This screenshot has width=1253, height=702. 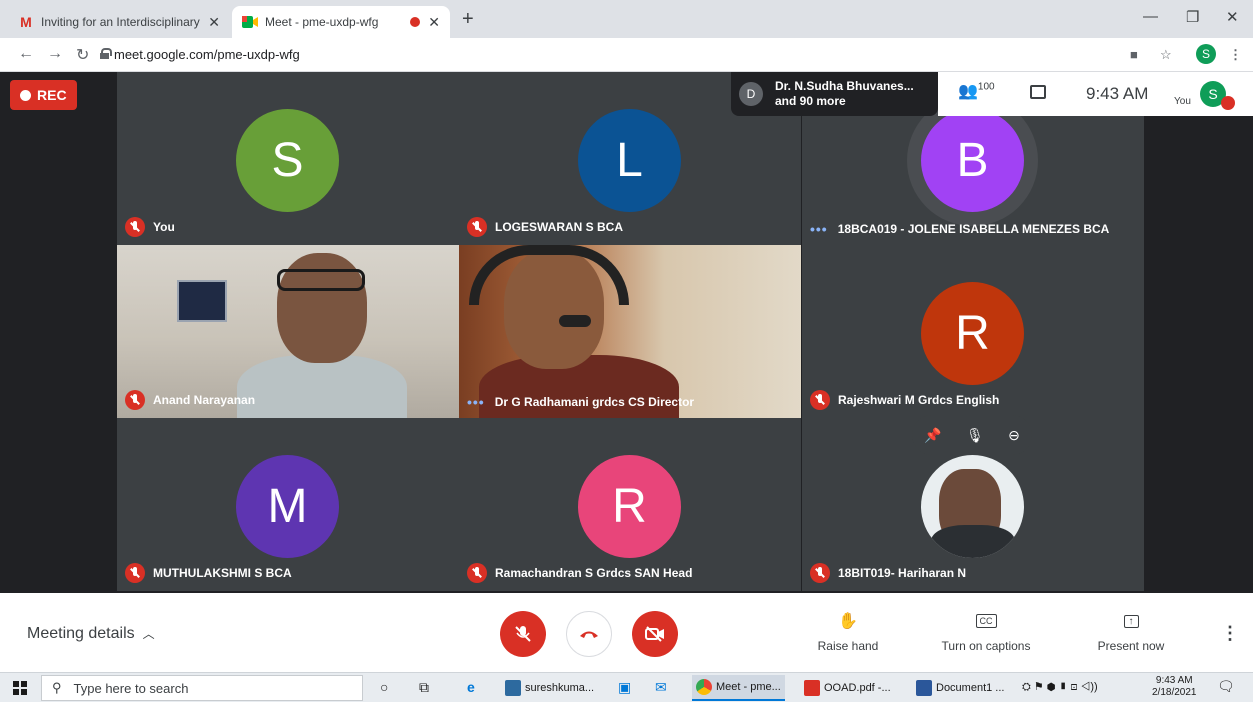 What do you see at coordinates (812, 688) in the screenshot?
I see `pdf-icon` at bounding box center [812, 688].